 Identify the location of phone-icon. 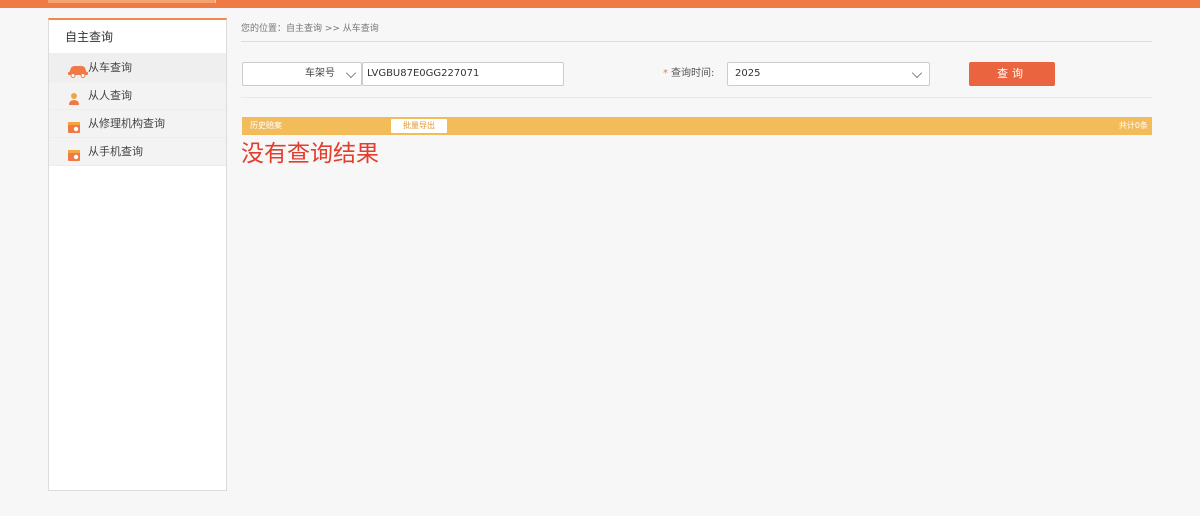
(75, 153).